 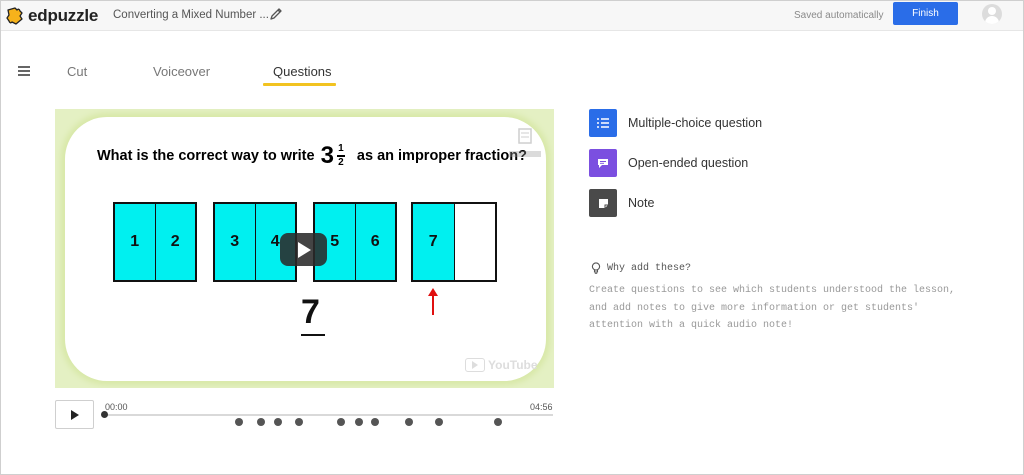 I want to click on option-open-ended: Open-ended question, so click(x=668, y=163).